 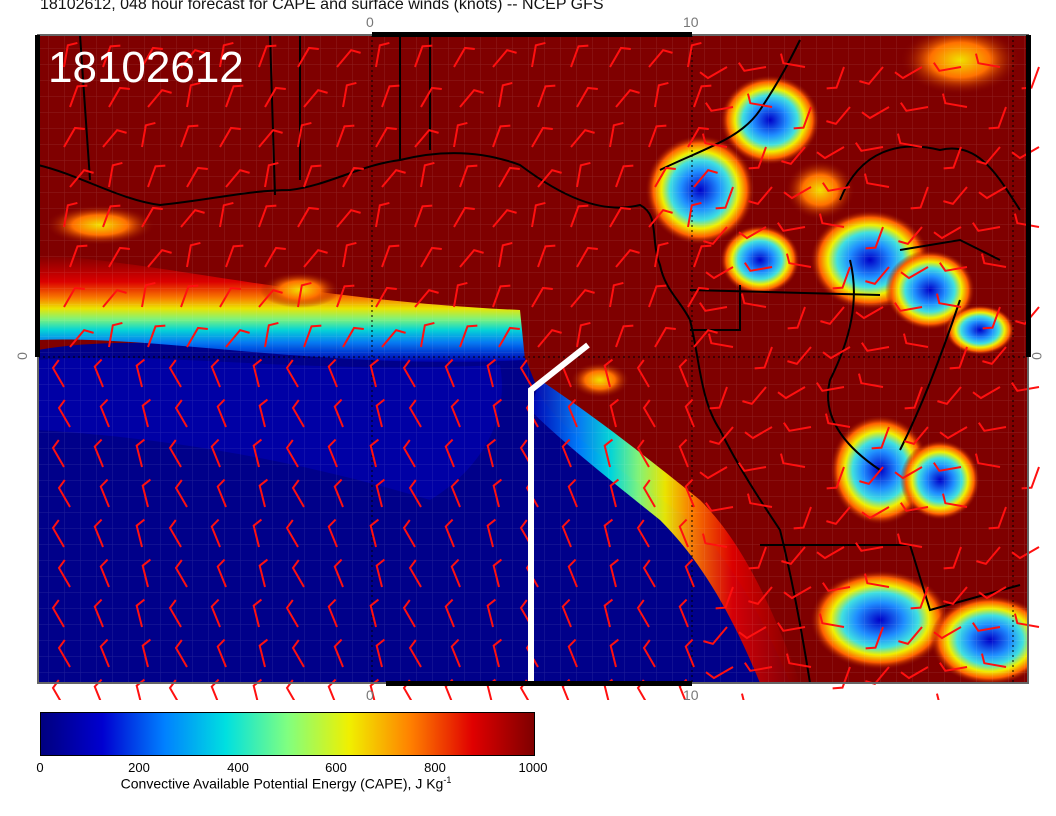 I want to click on frame-bottom-bar, so click(x=539, y=683).